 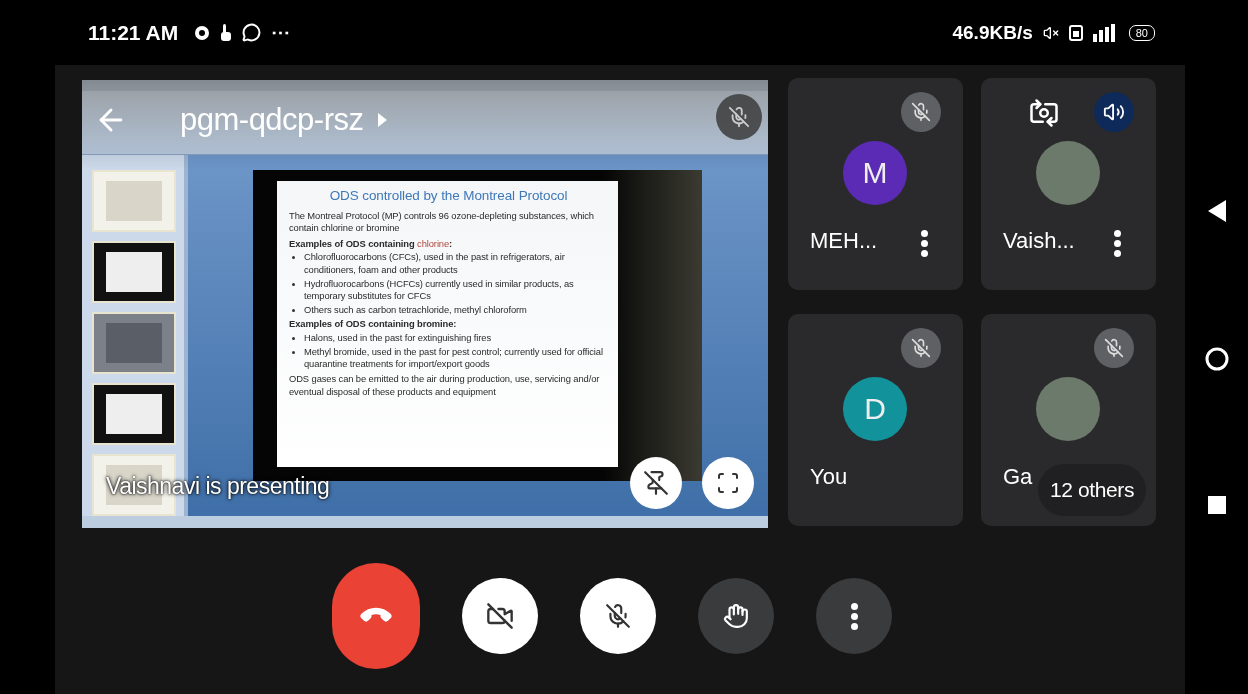 I want to click on slide-bullet: Chlorofluorocarbons (CFCs), used in the past in refrigerators, air conditioners, foam and other products, so click(x=435, y=263).